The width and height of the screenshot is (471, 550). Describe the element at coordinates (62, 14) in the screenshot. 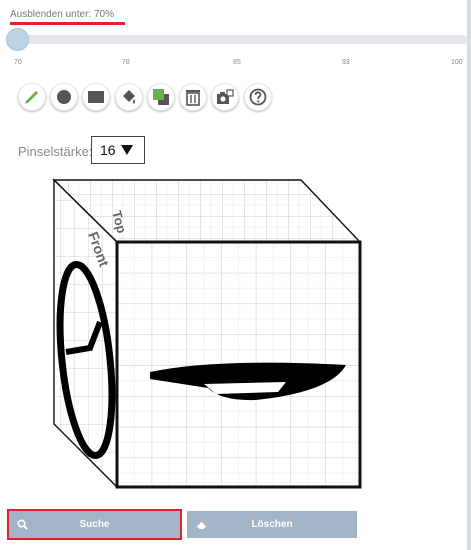

I see `threshold-label: Ausblenden unter: 70%` at that location.